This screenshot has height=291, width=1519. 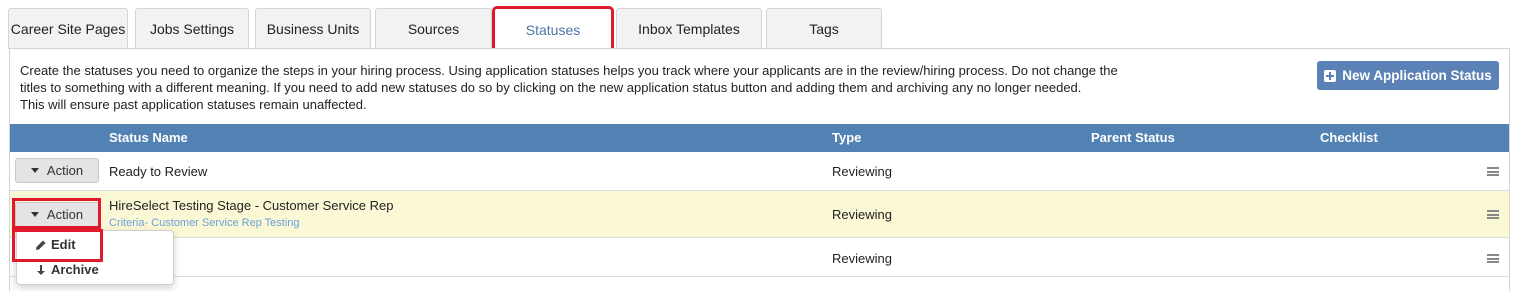 I want to click on status-criteria-link: Criteria- Customer Service Rep Testing, so click(x=204, y=223).